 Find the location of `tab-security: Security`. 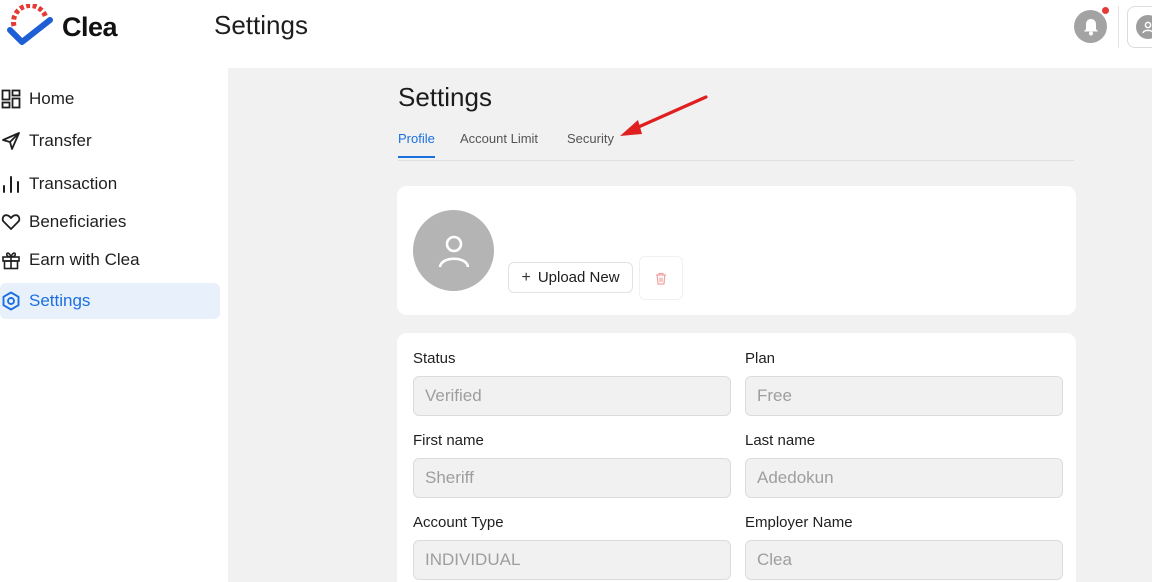

tab-security: Security is located at coordinates (590, 143).